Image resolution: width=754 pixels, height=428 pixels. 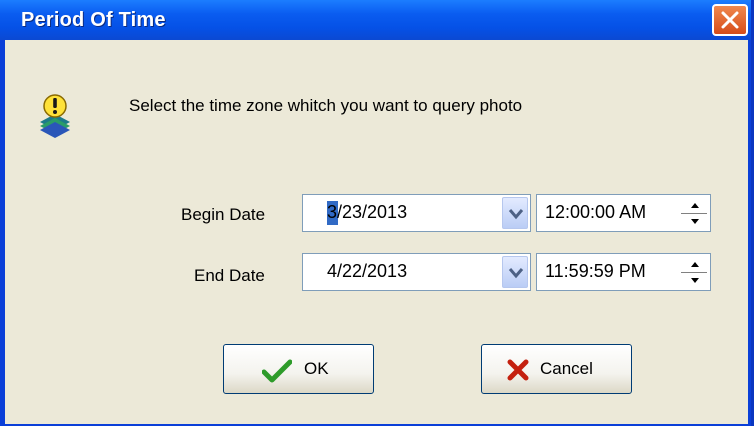 What do you see at coordinates (595, 271) in the screenshot?
I see `end-time-value: 11:59:59 PM` at bounding box center [595, 271].